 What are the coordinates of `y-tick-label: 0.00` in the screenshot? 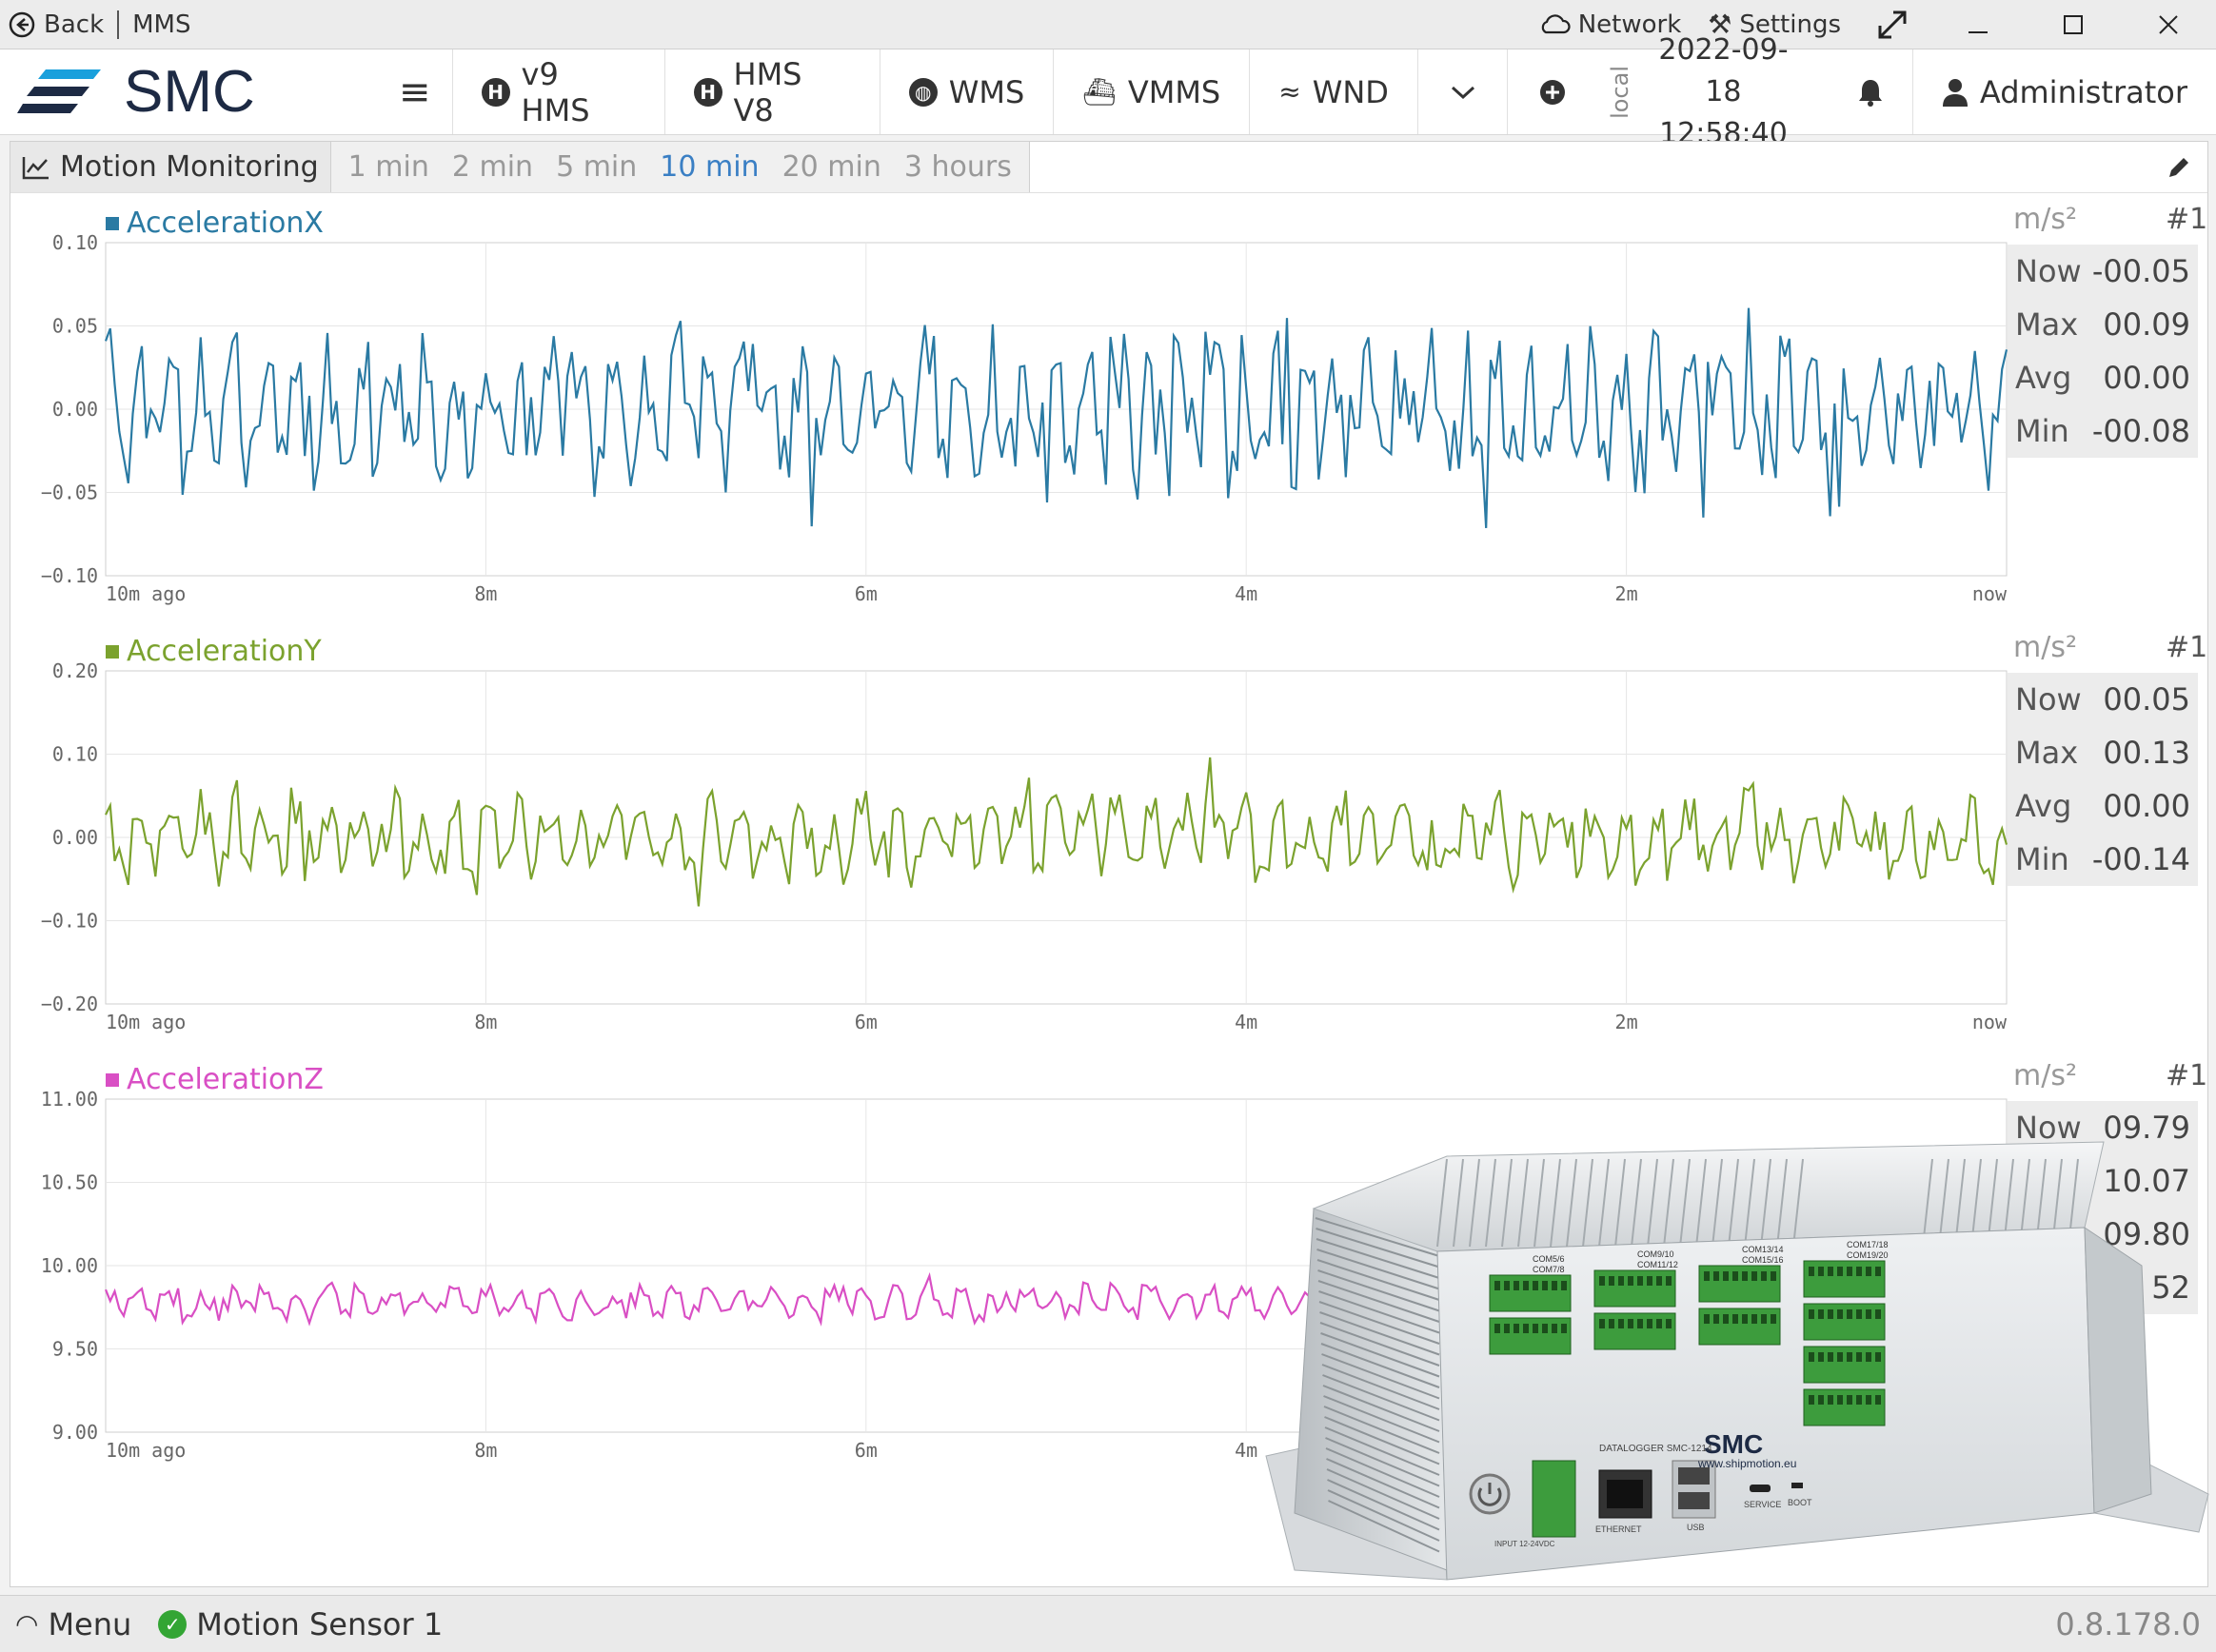 It's located at (75, 838).